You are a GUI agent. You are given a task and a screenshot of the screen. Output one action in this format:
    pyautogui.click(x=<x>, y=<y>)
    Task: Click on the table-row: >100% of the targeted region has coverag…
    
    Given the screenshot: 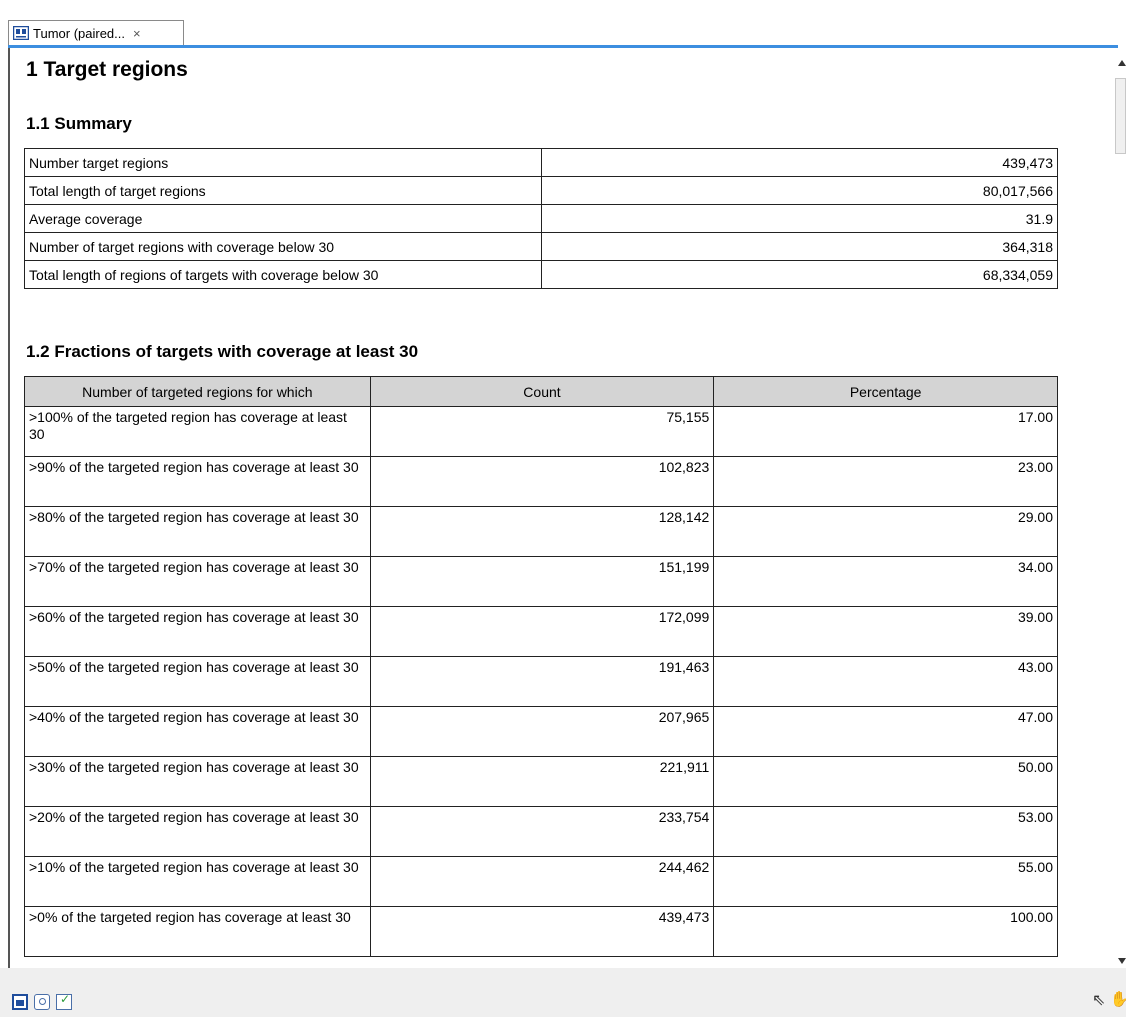 What is the action you would take?
    pyautogui.click(x=541, y=431)
    